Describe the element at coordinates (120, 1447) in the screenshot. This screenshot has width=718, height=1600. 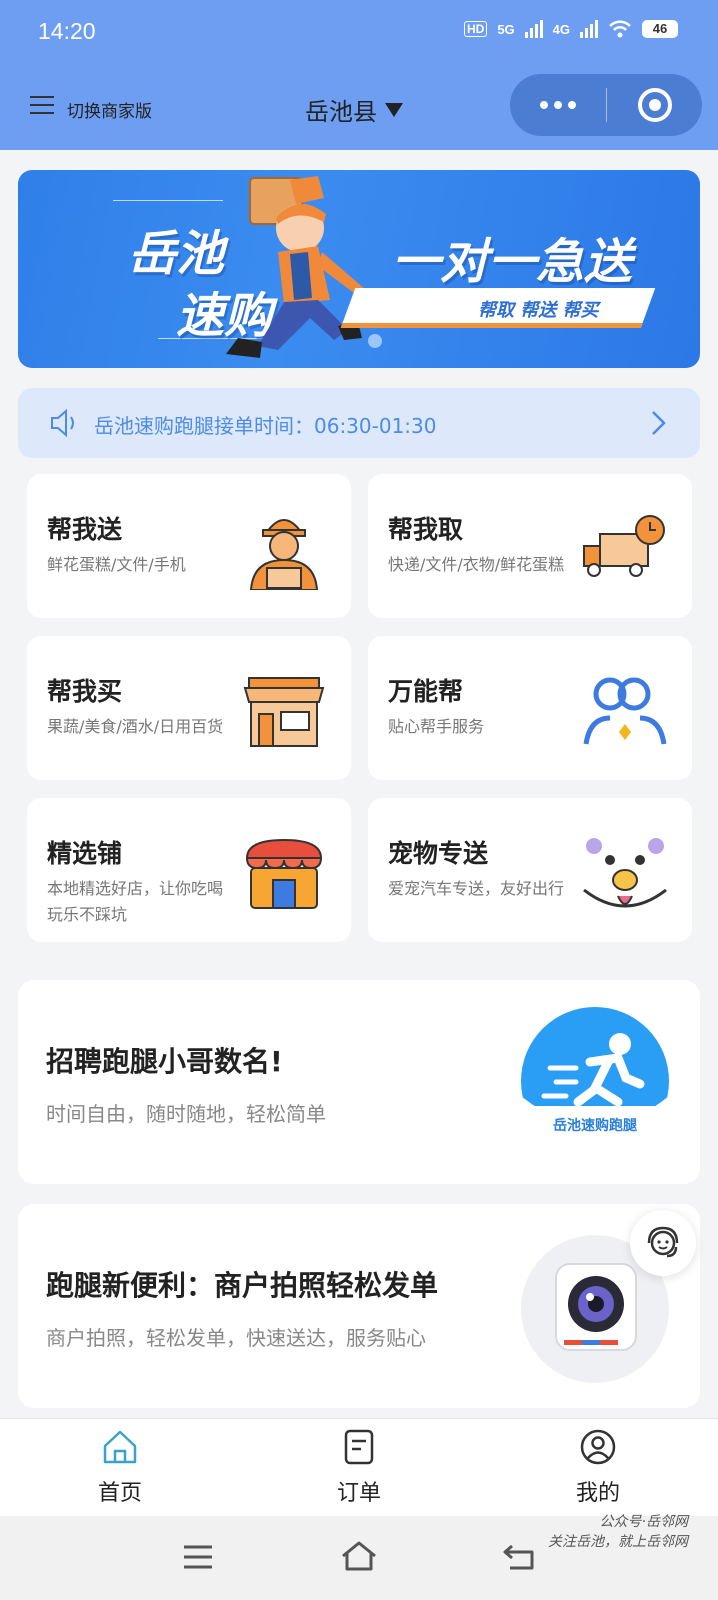
I see `home-icon` at that location.